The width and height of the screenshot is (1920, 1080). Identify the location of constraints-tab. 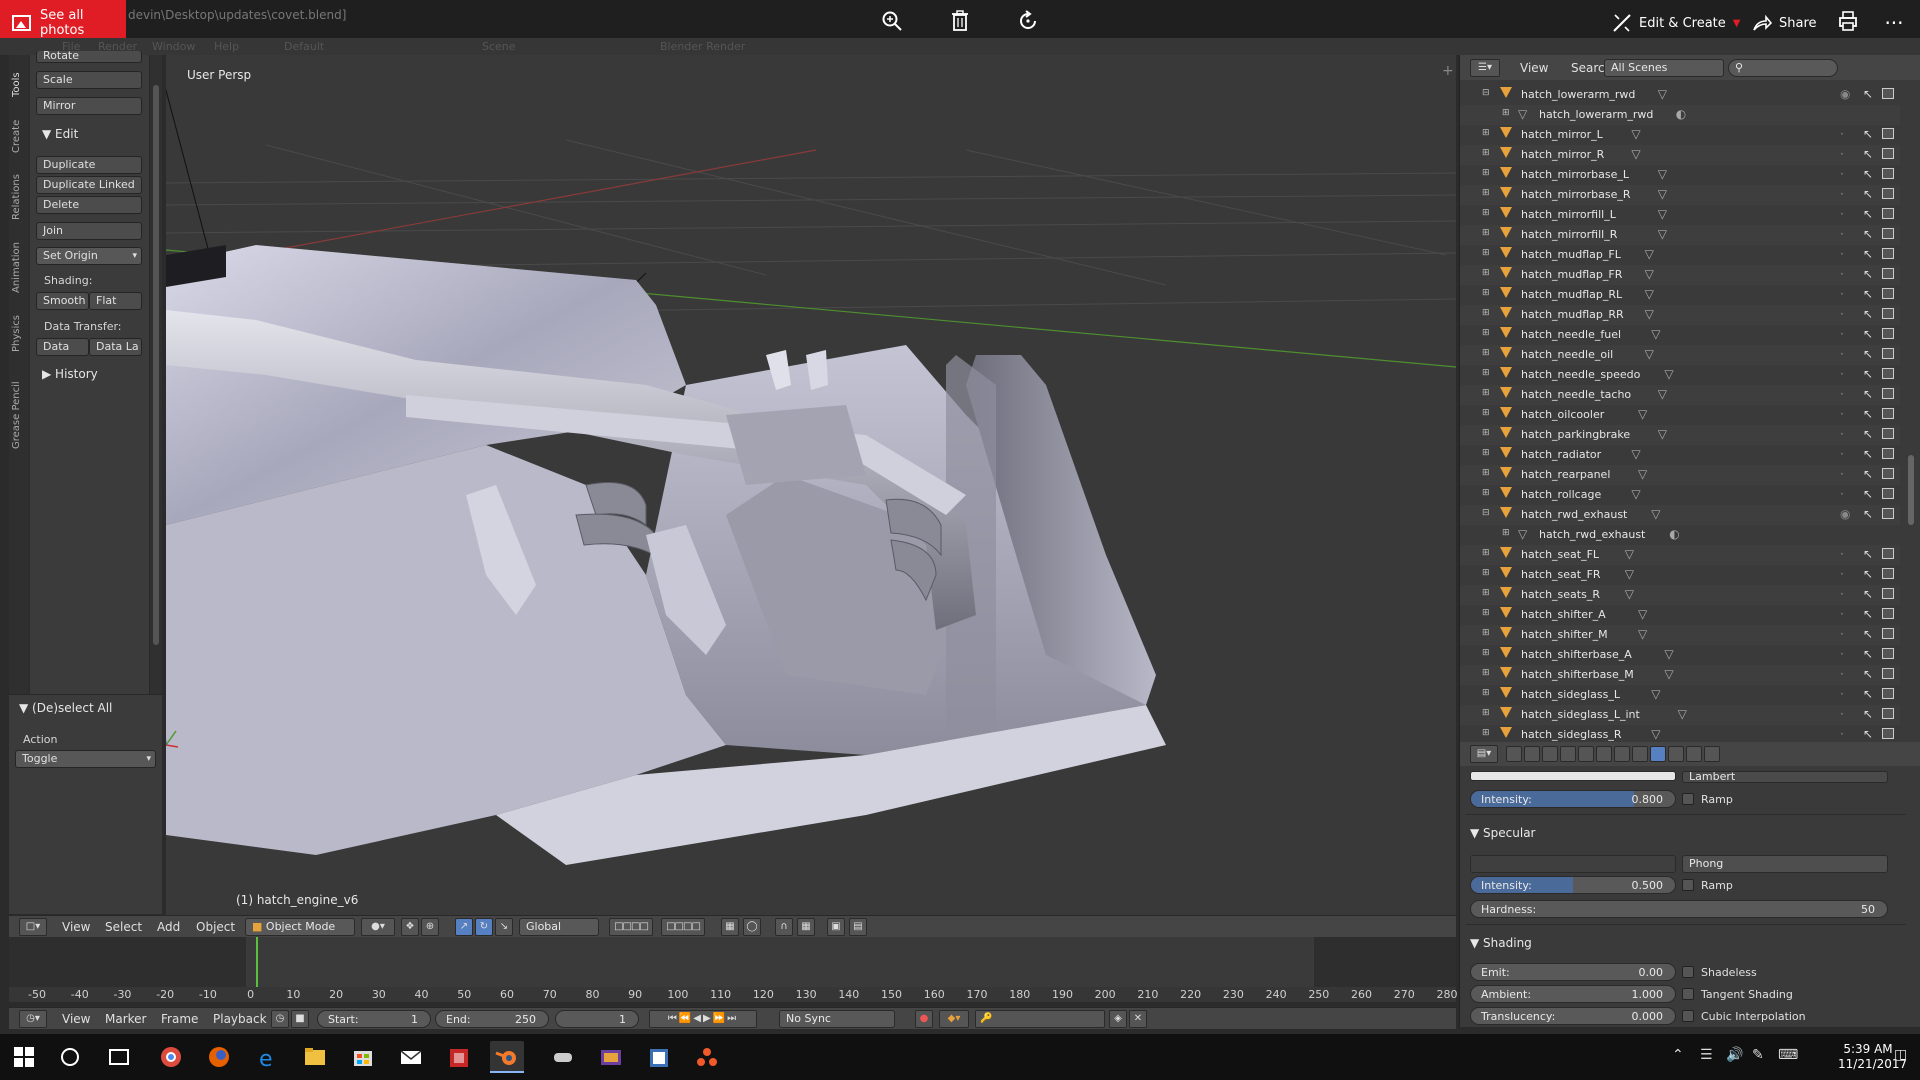
(1604, 754).